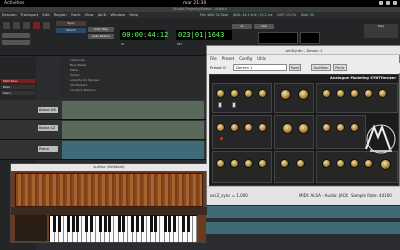  I want to click on synth-menu-preset: Preset, so click(228, 59).